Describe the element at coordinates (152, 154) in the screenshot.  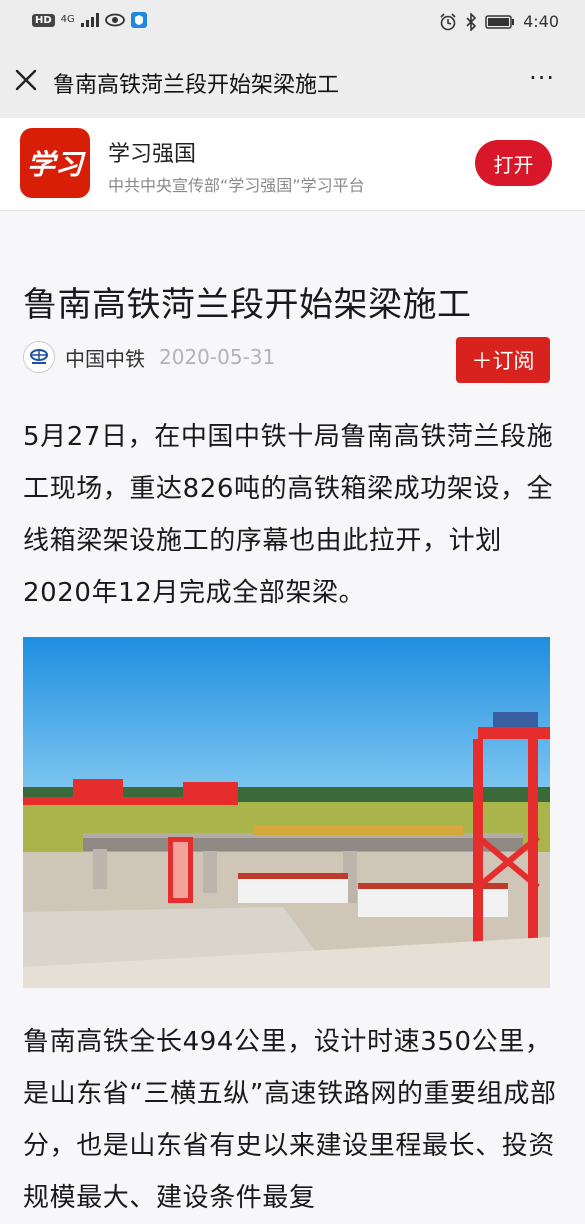
I see `app-name: 学习强国` at that location.